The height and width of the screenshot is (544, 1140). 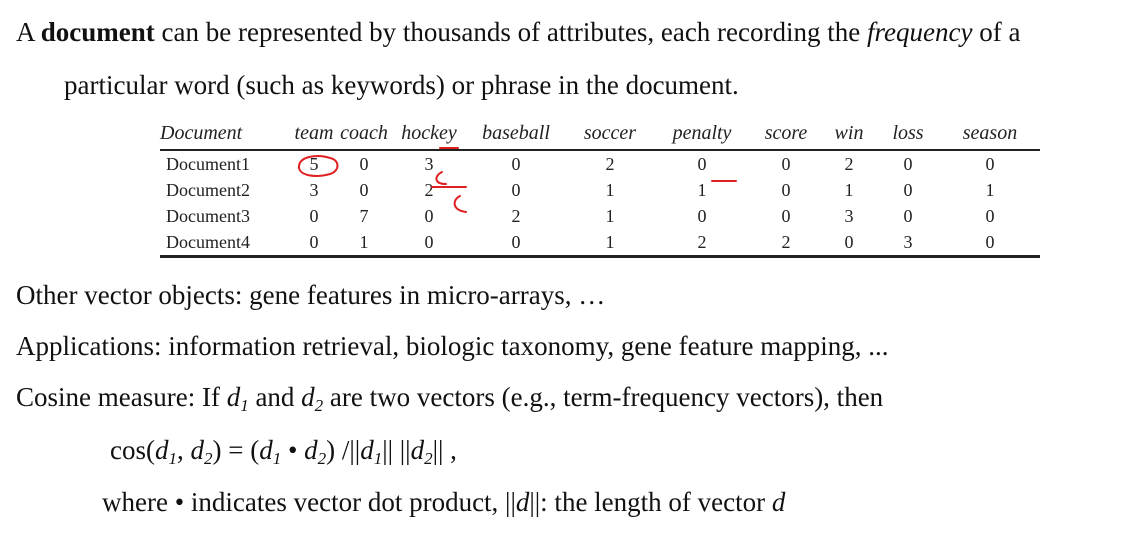 I want to click on column-header-baseball: baseball, so click(x=516, y=133).